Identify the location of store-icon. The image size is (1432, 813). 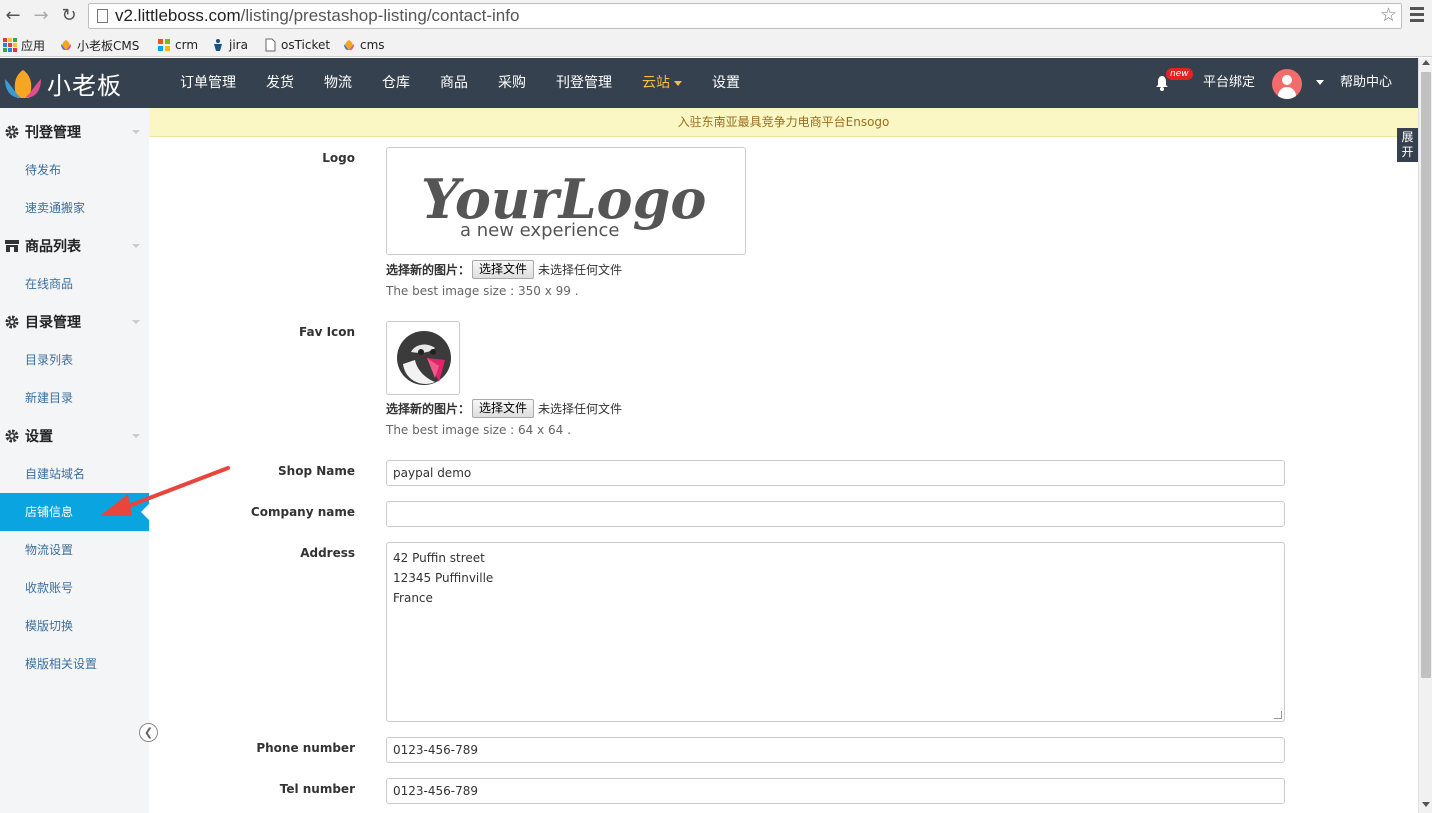
(12, 246).